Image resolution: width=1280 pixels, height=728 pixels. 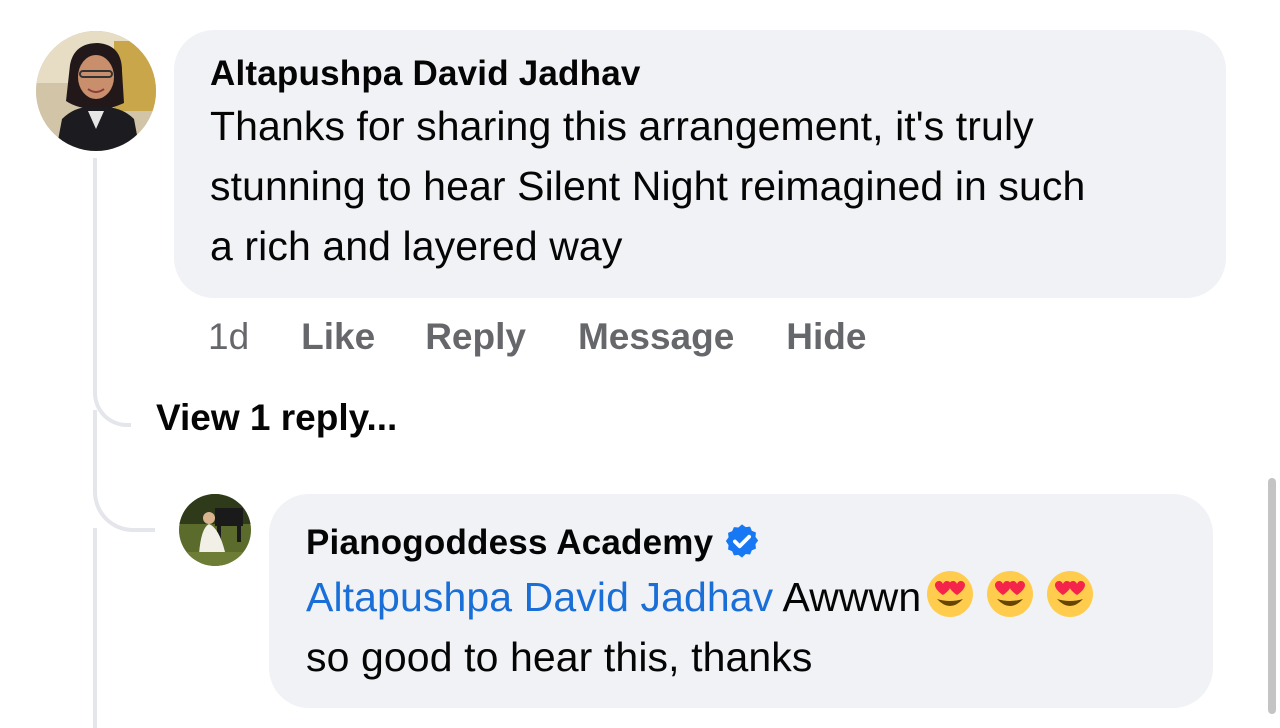 What do you see at coordinates (539, 597) in the screenshot?
I see `mention-link: Altapushpa David Jadhav` at bounding box center [539, 597].